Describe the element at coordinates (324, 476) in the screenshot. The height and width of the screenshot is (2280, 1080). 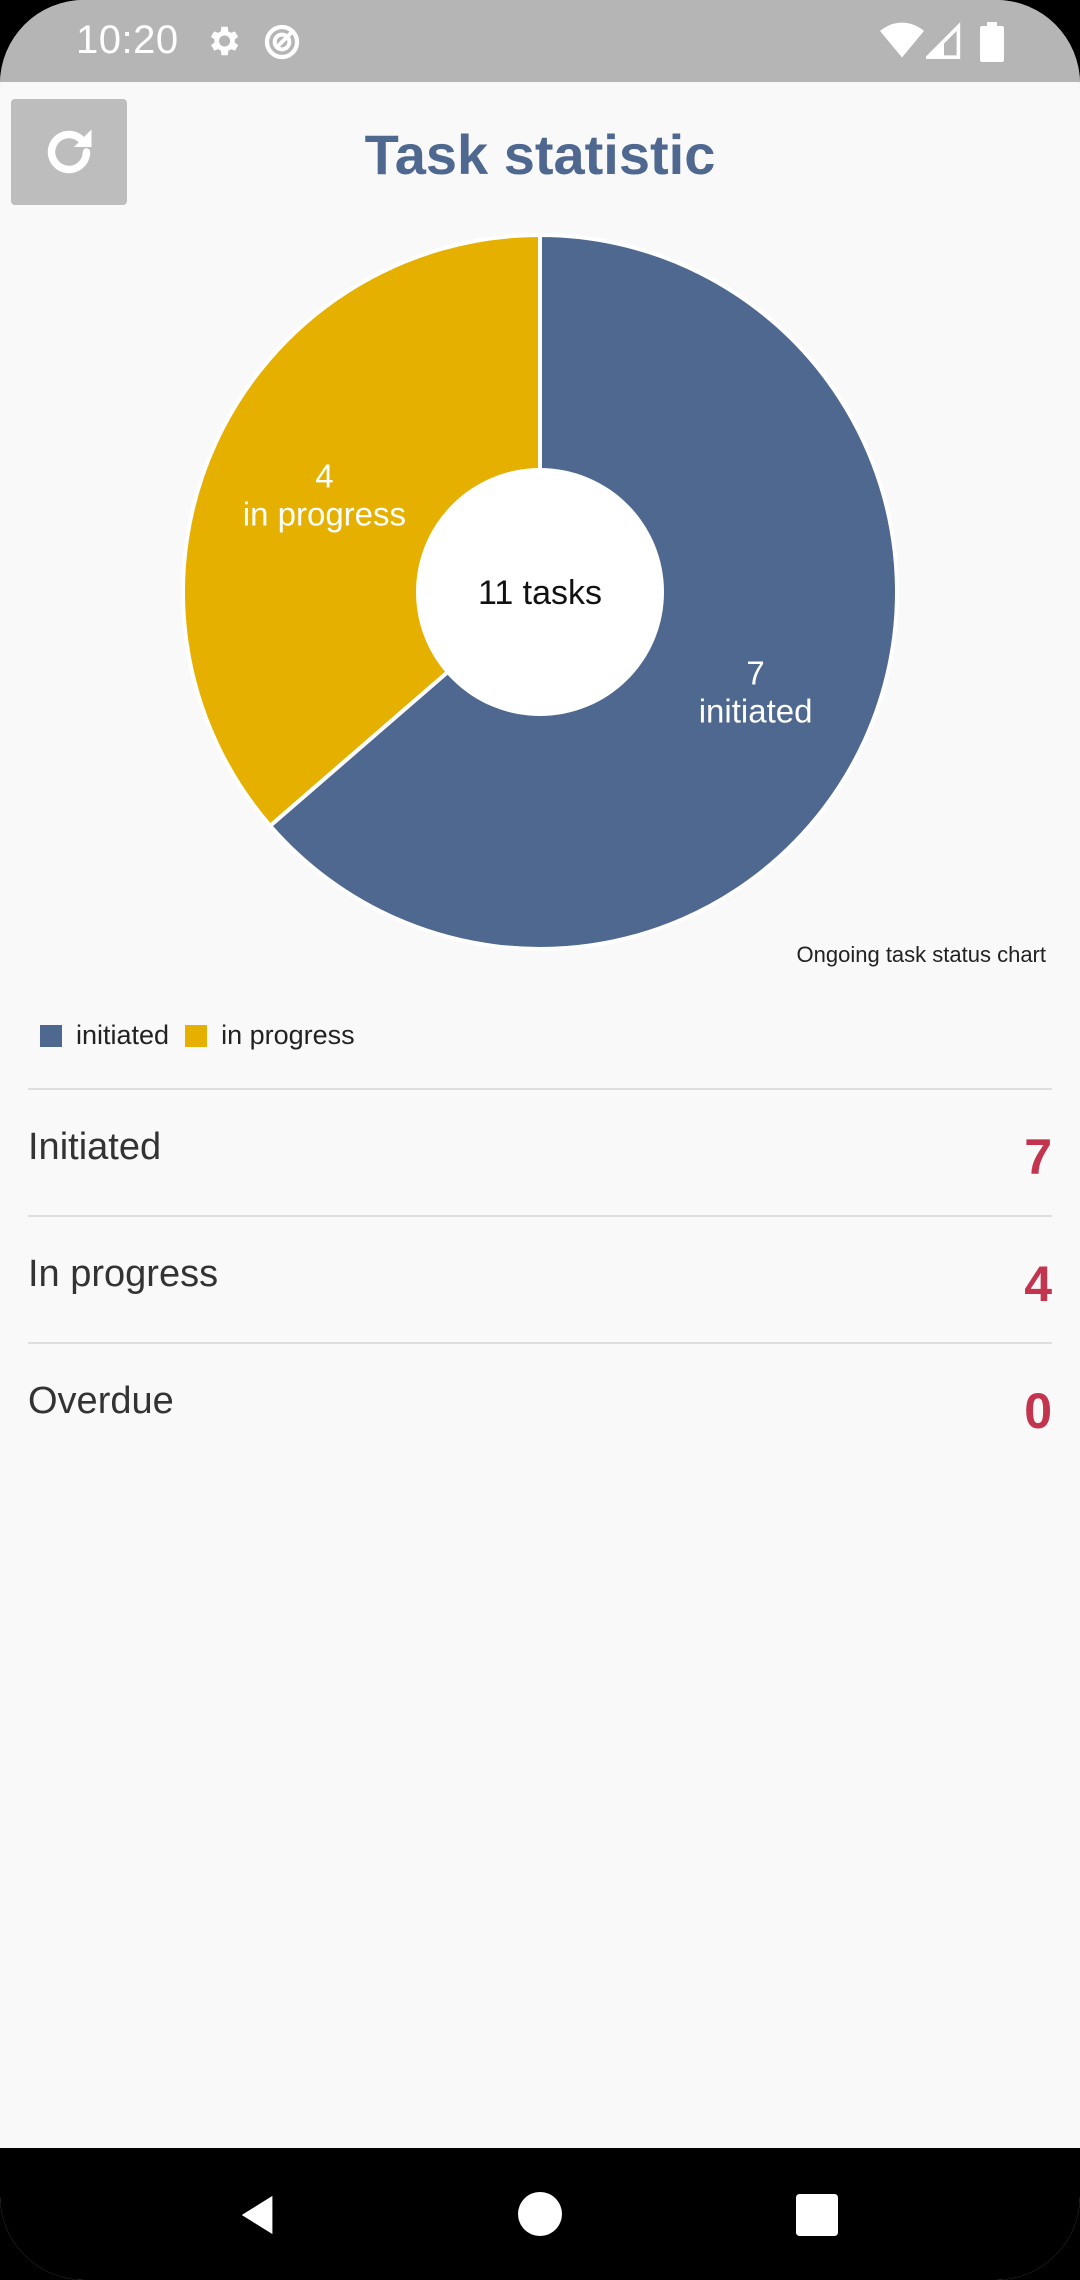
I see `slice-label-count: 4` at that location.